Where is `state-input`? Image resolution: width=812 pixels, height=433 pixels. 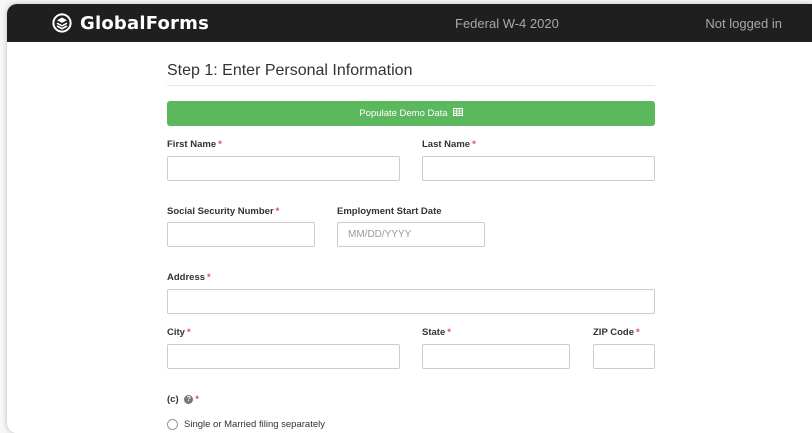
state-input is located at coordinates (496, 356).